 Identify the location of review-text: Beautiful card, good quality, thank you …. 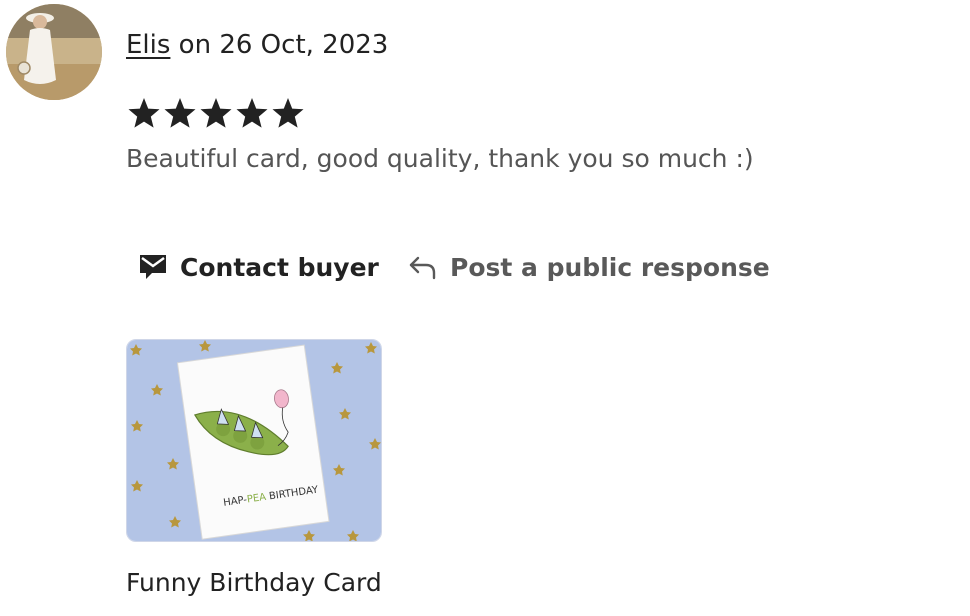
(440, 158).